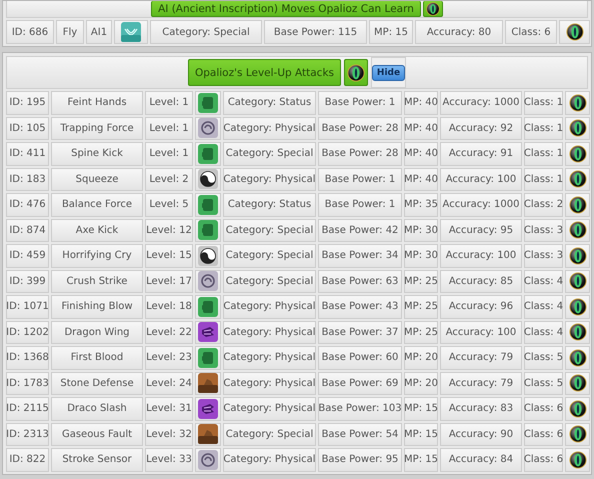  I want to click on move-level: Level: 32, so click(169, 434).